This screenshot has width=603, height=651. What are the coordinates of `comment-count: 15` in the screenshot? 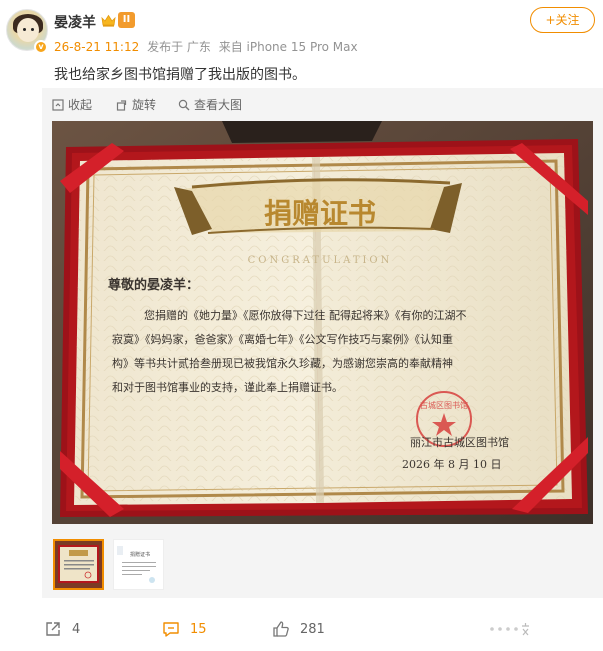 It's located at (198, 629).